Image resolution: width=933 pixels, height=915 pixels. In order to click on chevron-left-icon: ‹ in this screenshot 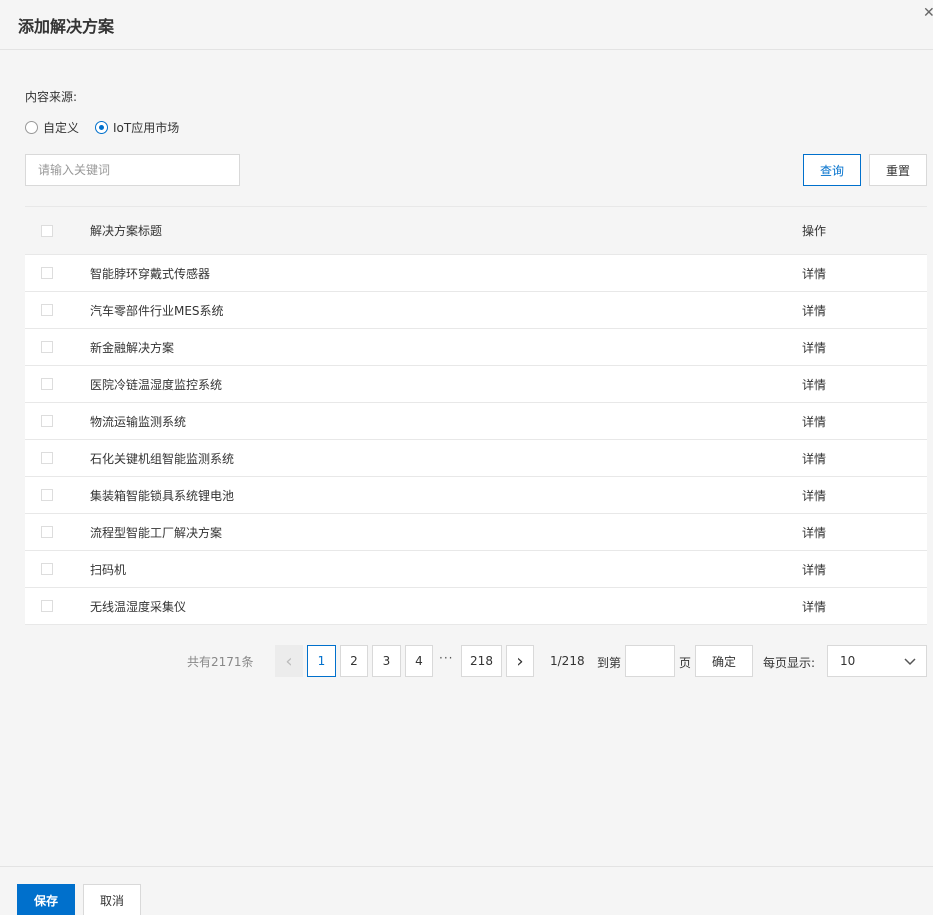, I will do `click(289, 661)`.